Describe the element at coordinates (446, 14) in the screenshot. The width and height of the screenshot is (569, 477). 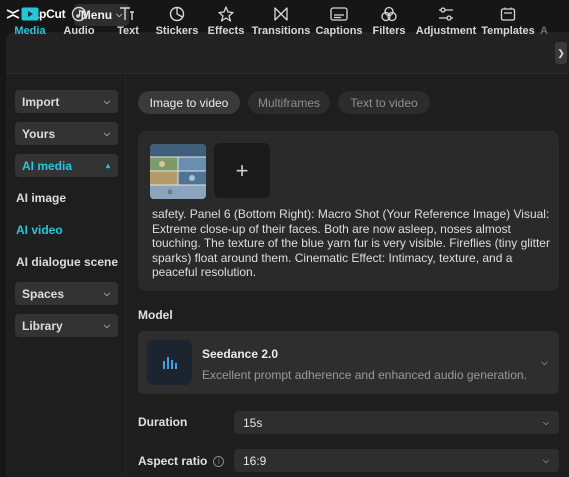
I see `adjustment-sliders-icon` at that location.